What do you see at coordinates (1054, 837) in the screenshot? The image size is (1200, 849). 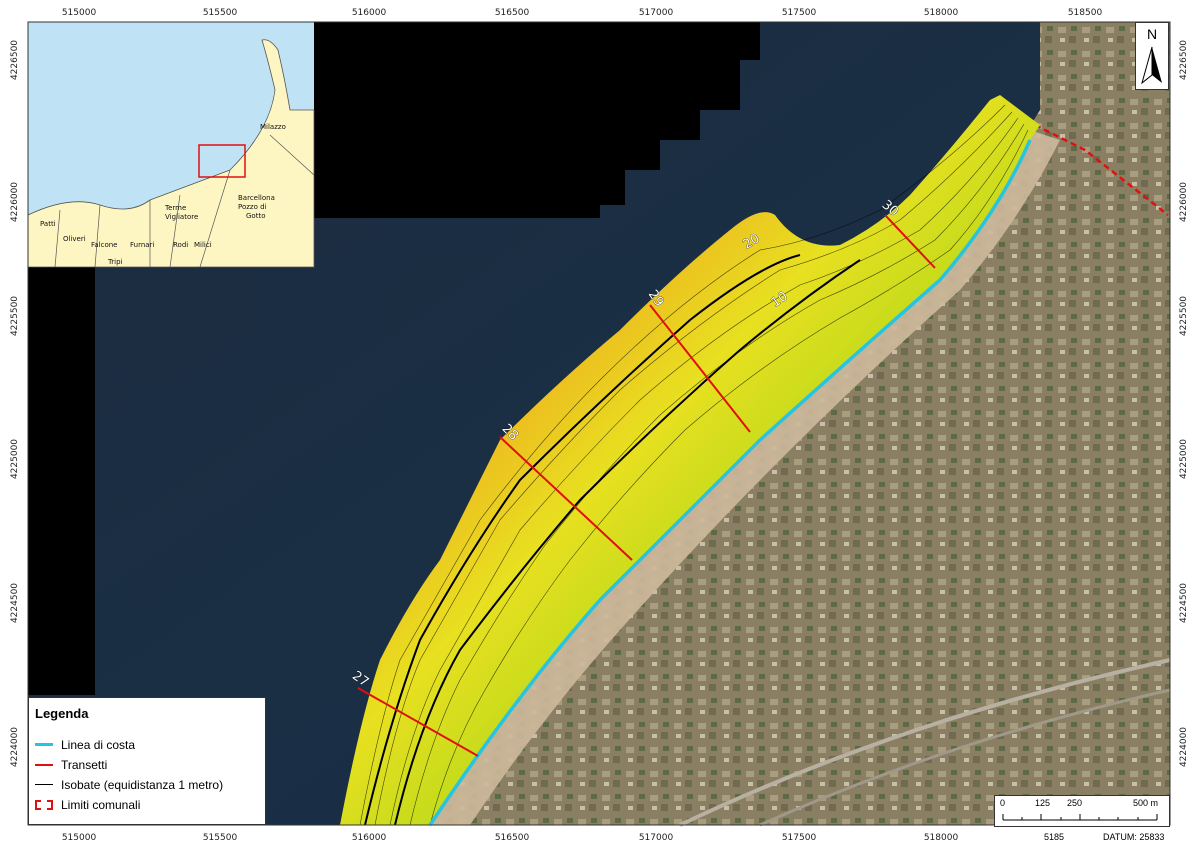 I see `map-code: 5185` at bounding box center [1054, 837].